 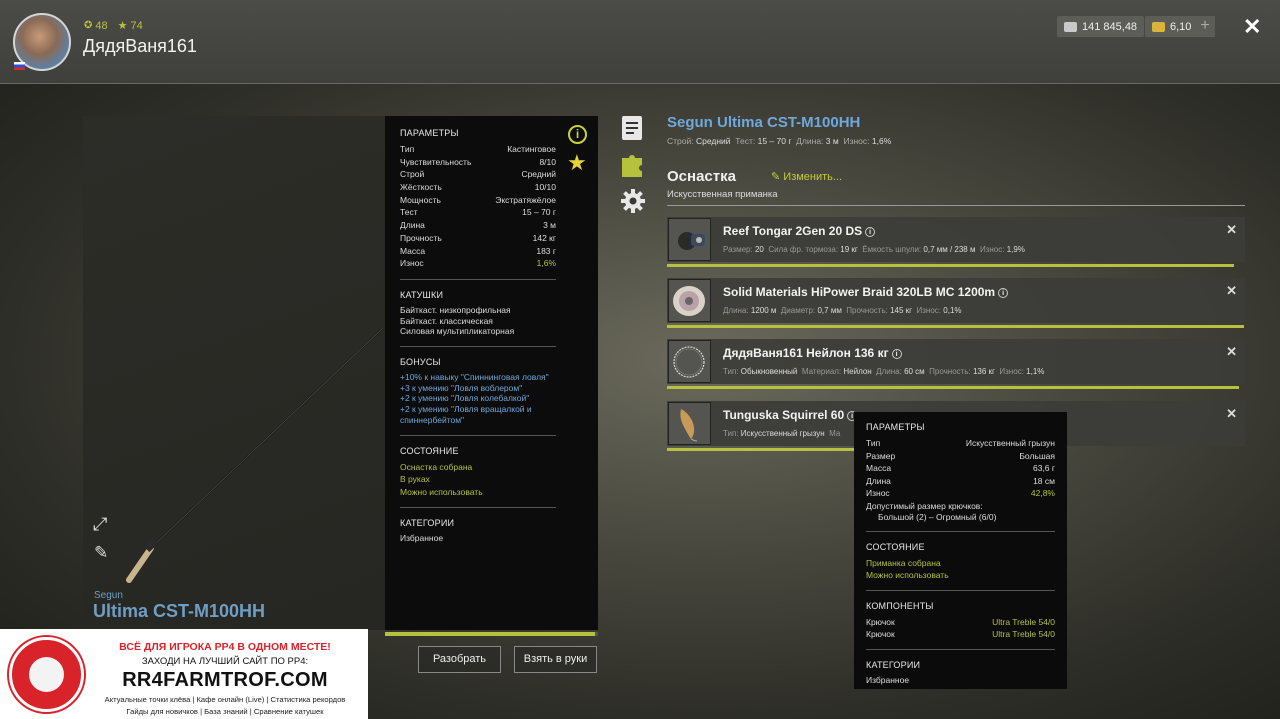 I want to click on param-value: 15 – 70 г, so click(x=539, y=212).